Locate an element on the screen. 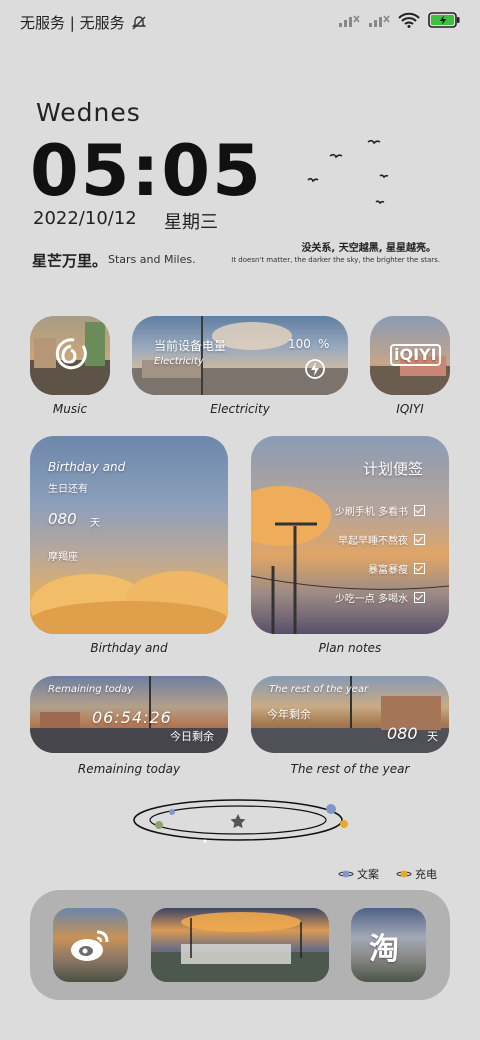  electricity-label: Electricity is located at coordinates (240, 409).